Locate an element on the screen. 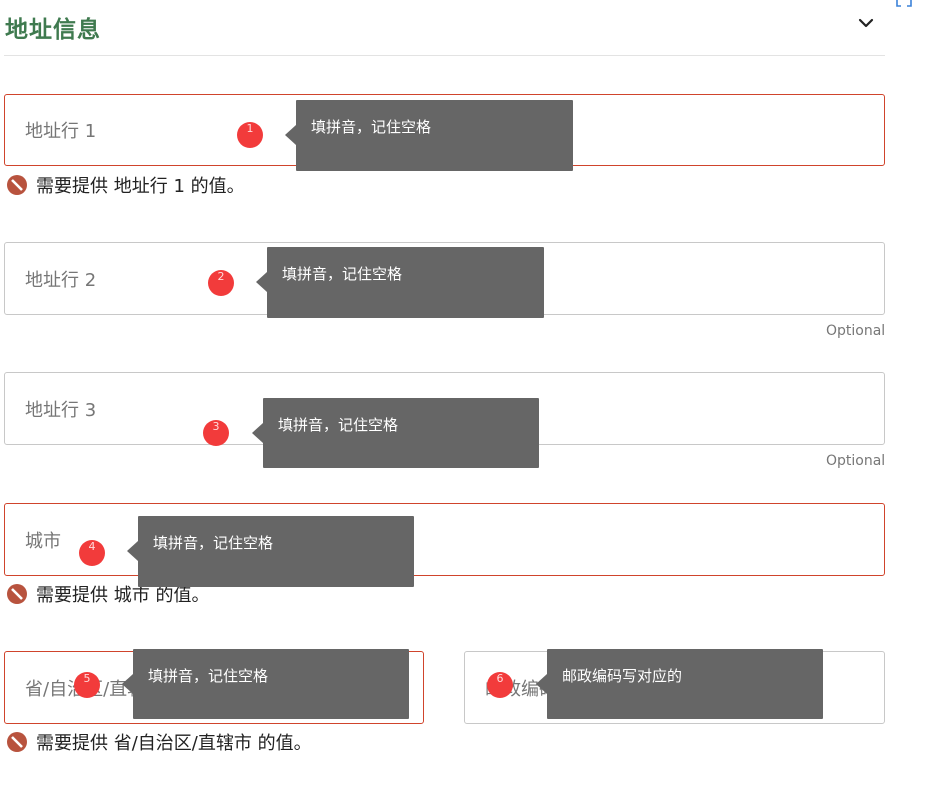 Image resolution: width=935 pixels, height=808 pixels. address-line-1-error: 需要提供 地址行 1 的值。 is located at coordinates (126, 185).